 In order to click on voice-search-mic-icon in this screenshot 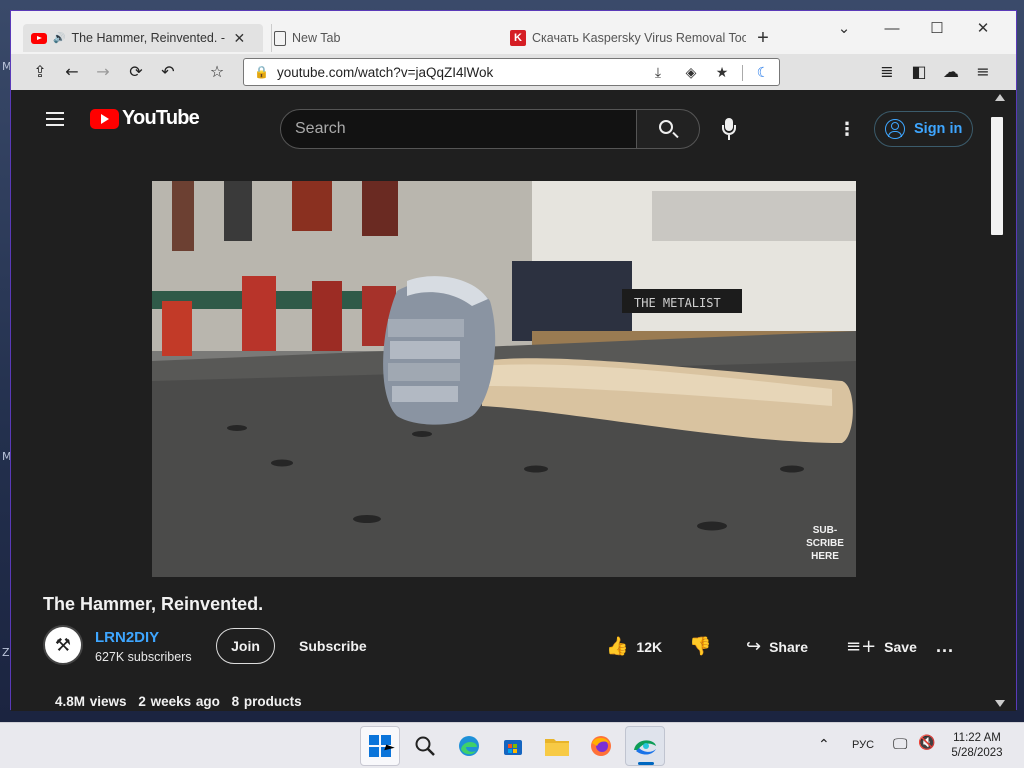, I will do `click(729, 130)`.